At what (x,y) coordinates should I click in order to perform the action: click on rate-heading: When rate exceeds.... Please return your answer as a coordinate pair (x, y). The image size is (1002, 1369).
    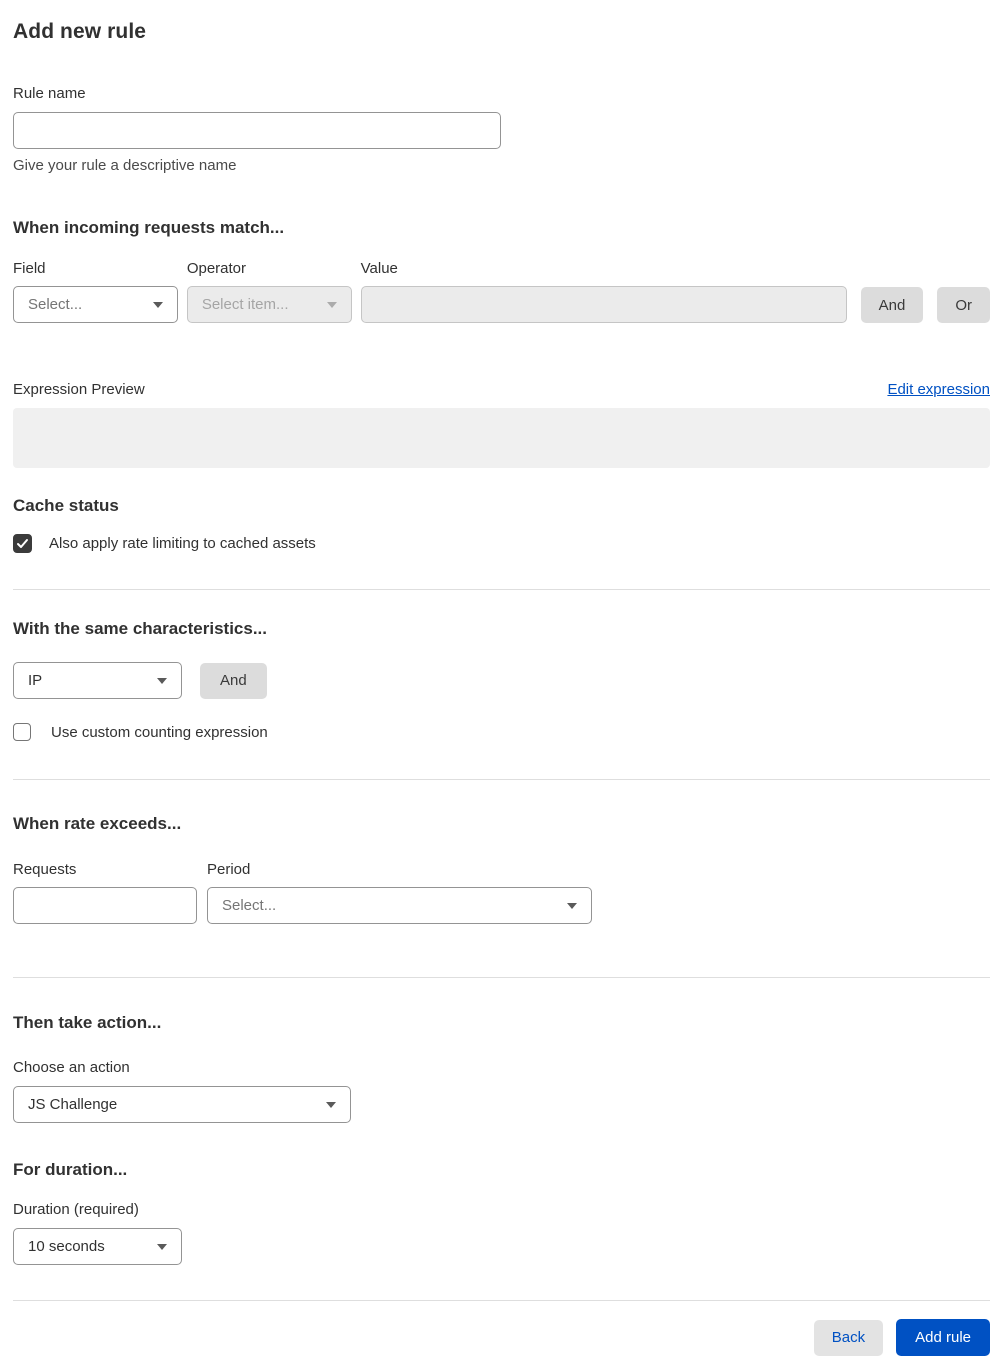
    Looking at the image, I should click on (97, 823).